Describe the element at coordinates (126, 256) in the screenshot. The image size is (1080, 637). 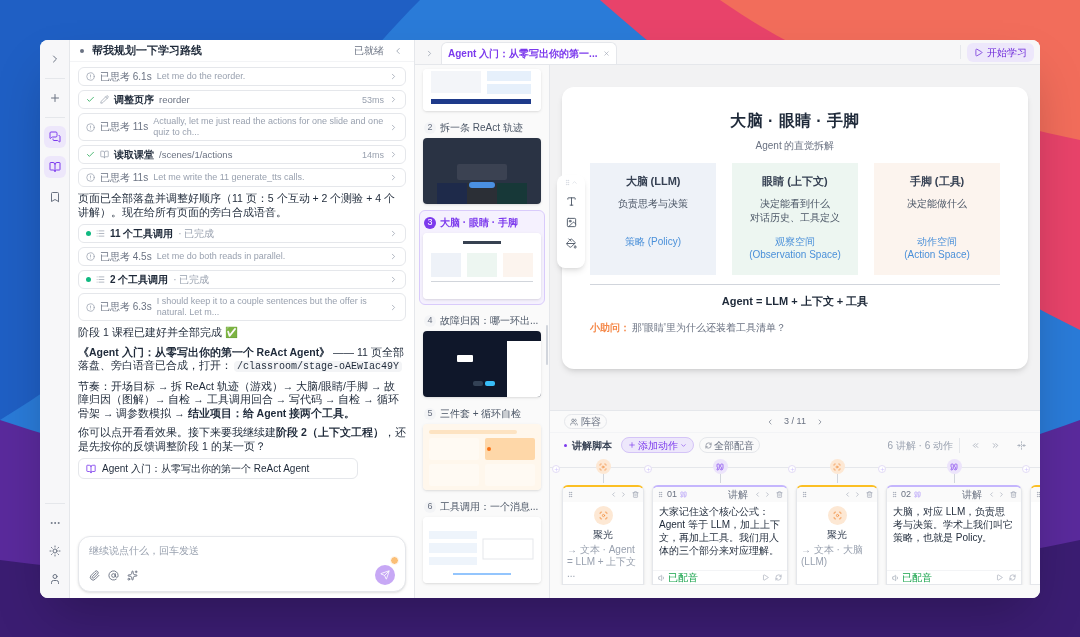
I see `thought-label: 已思考 4.5s` at that location.